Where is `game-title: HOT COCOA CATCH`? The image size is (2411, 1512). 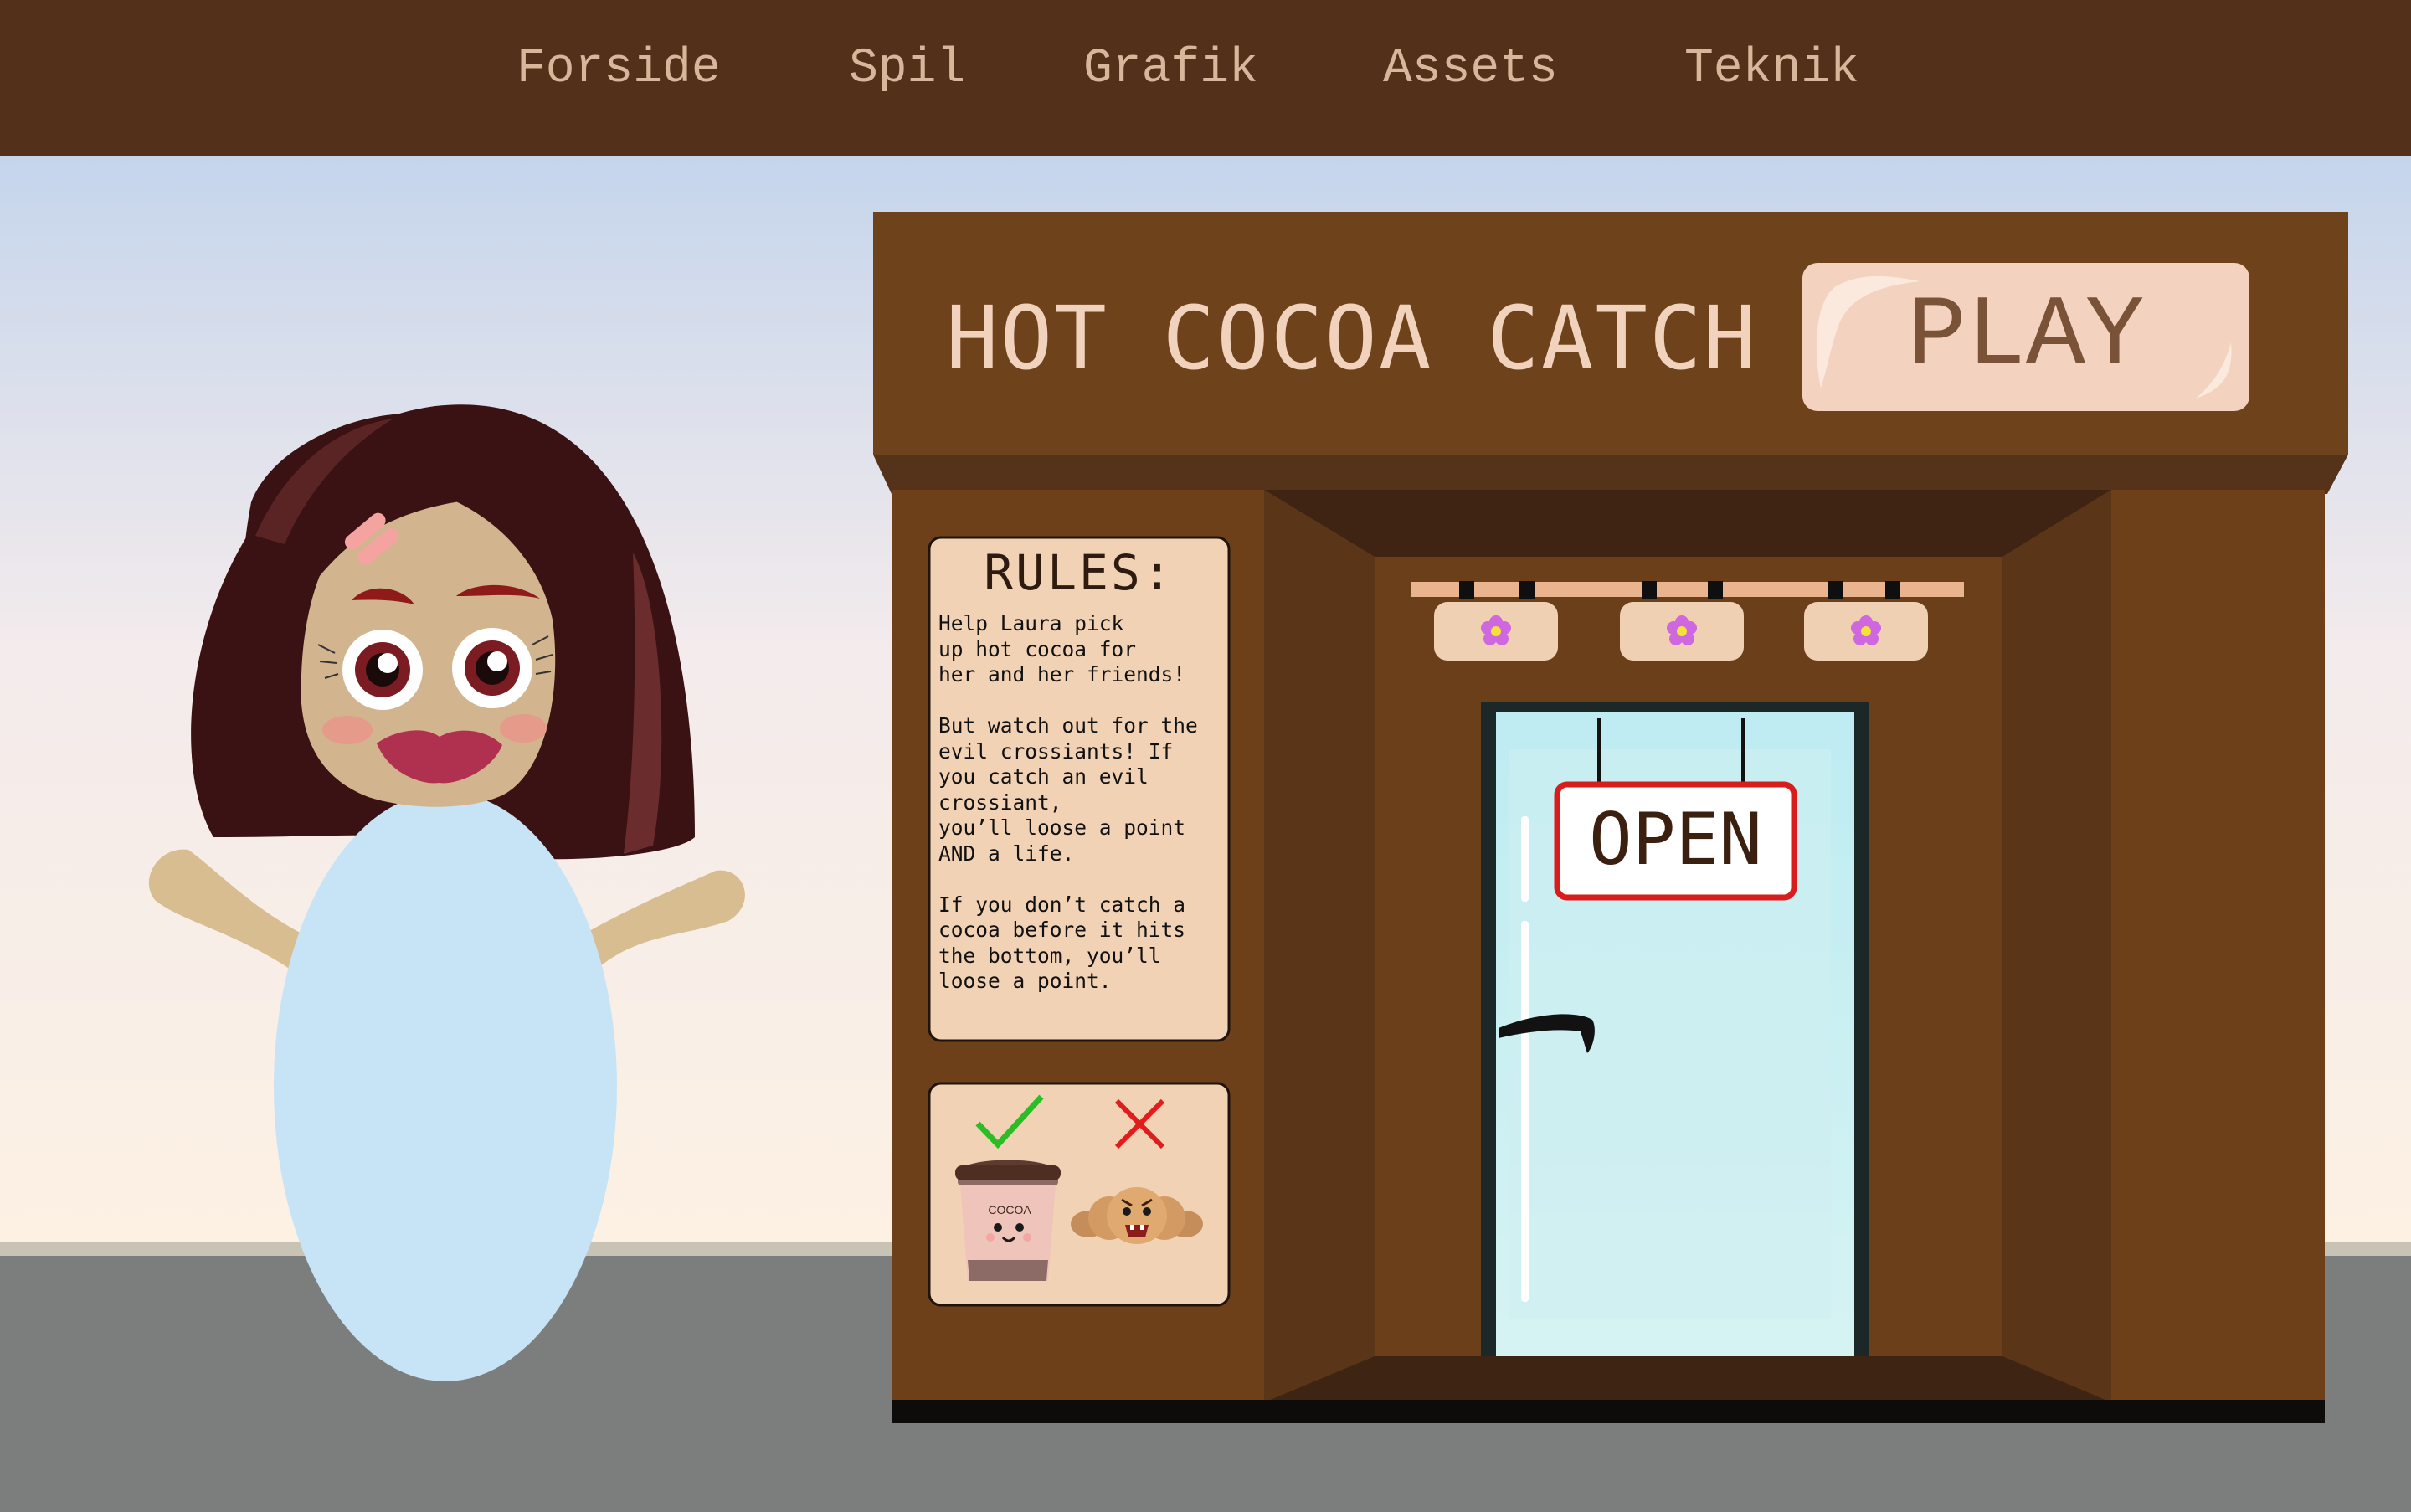 game-title: HOT COCOA CATCH is located at coordinates (1352, 338).